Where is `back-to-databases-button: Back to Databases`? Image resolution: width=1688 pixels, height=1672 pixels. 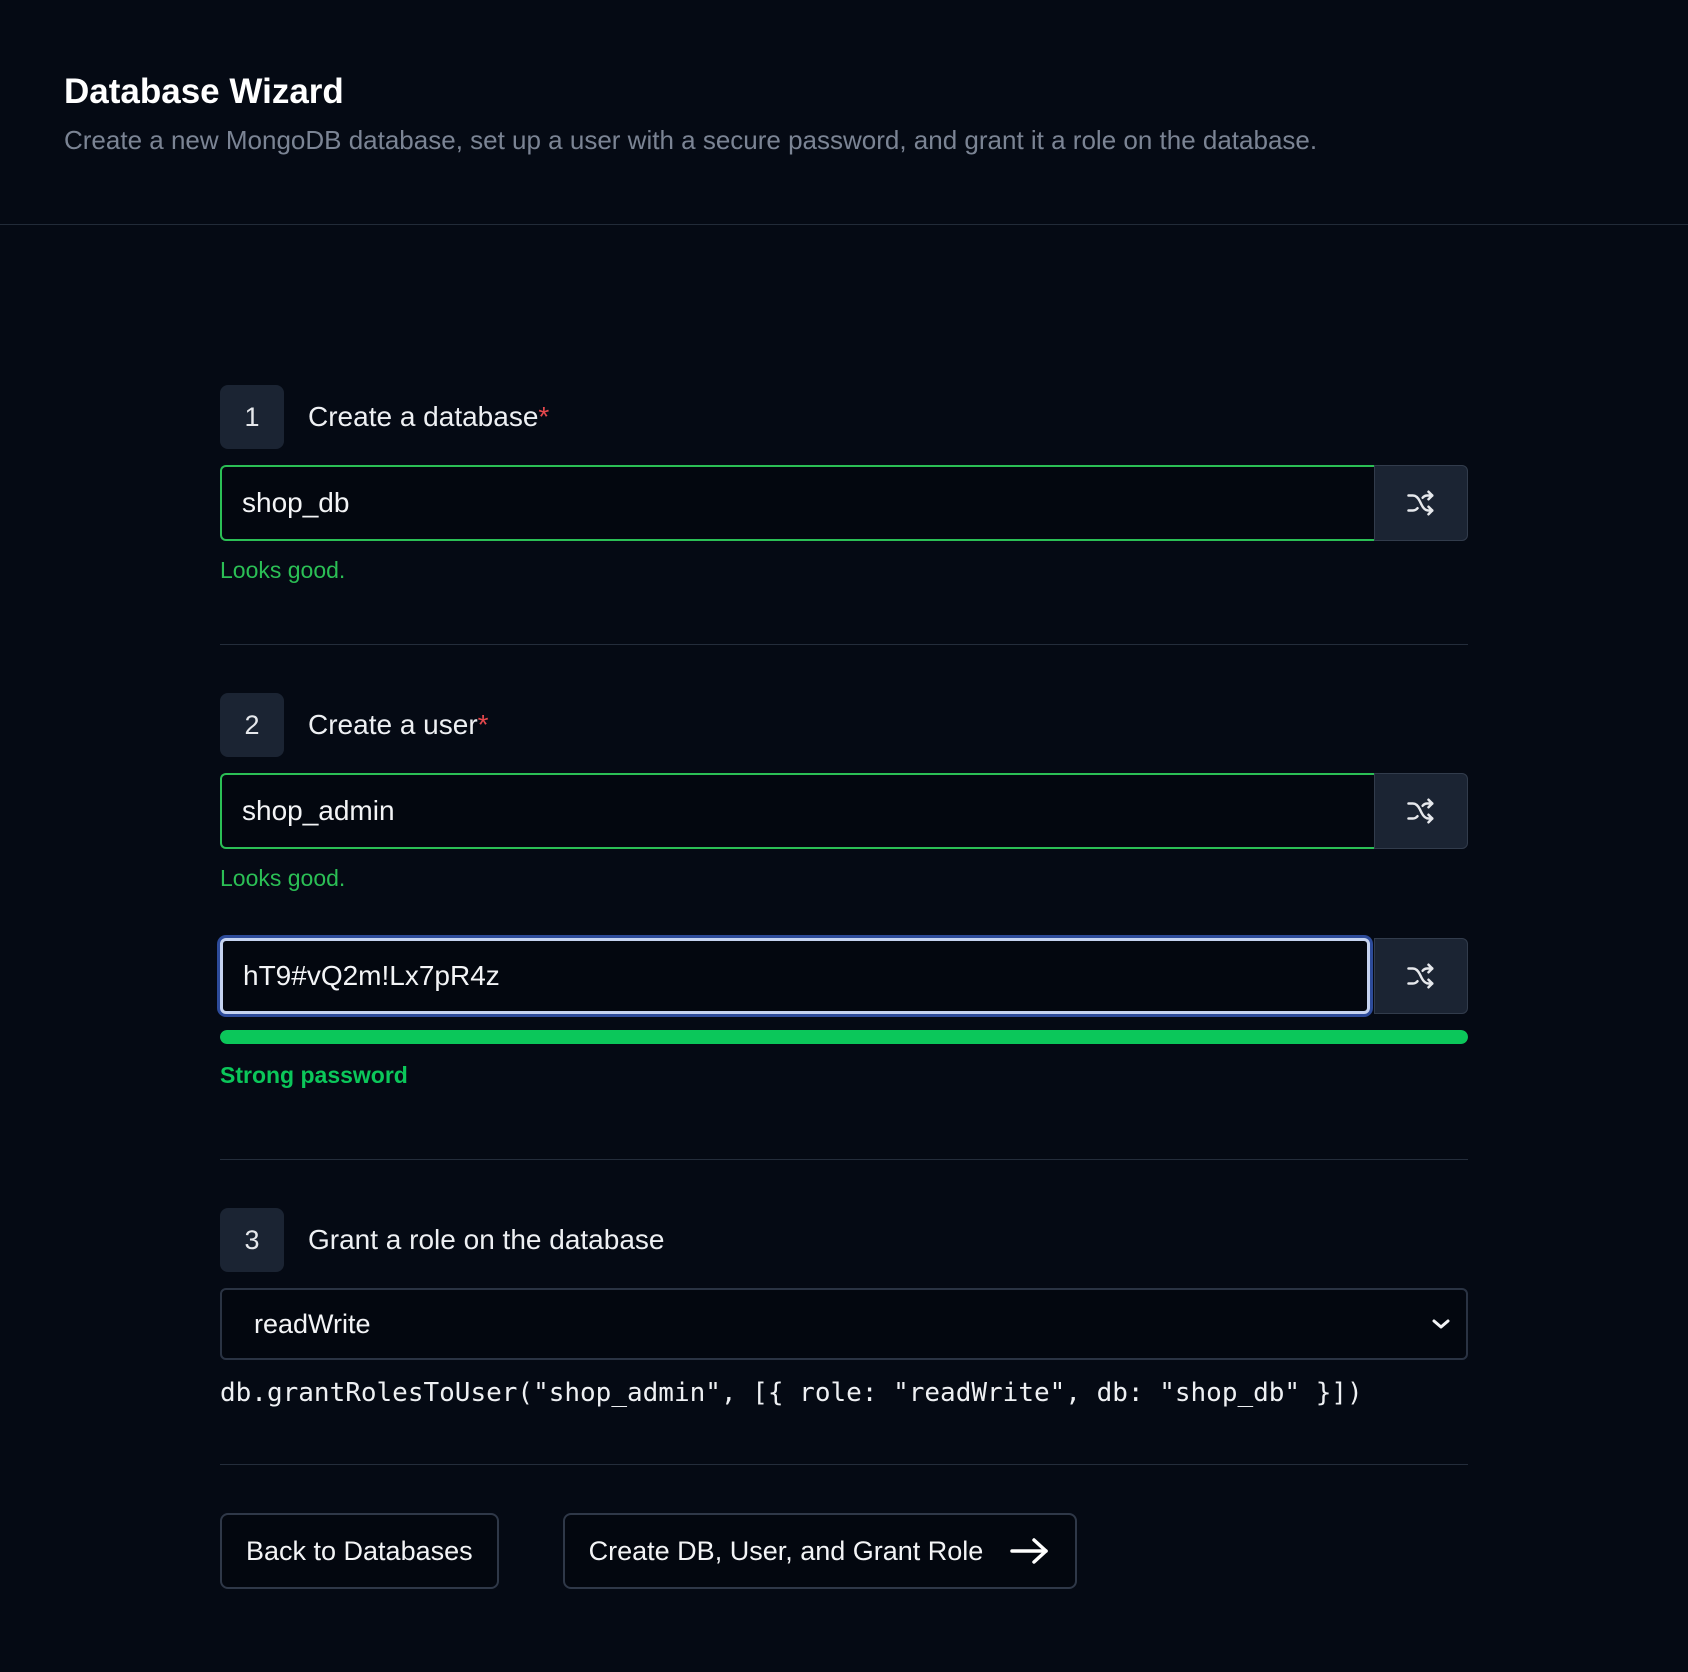 back-to-databases-button: Back to Databases is located at coordinates (359, 1551).